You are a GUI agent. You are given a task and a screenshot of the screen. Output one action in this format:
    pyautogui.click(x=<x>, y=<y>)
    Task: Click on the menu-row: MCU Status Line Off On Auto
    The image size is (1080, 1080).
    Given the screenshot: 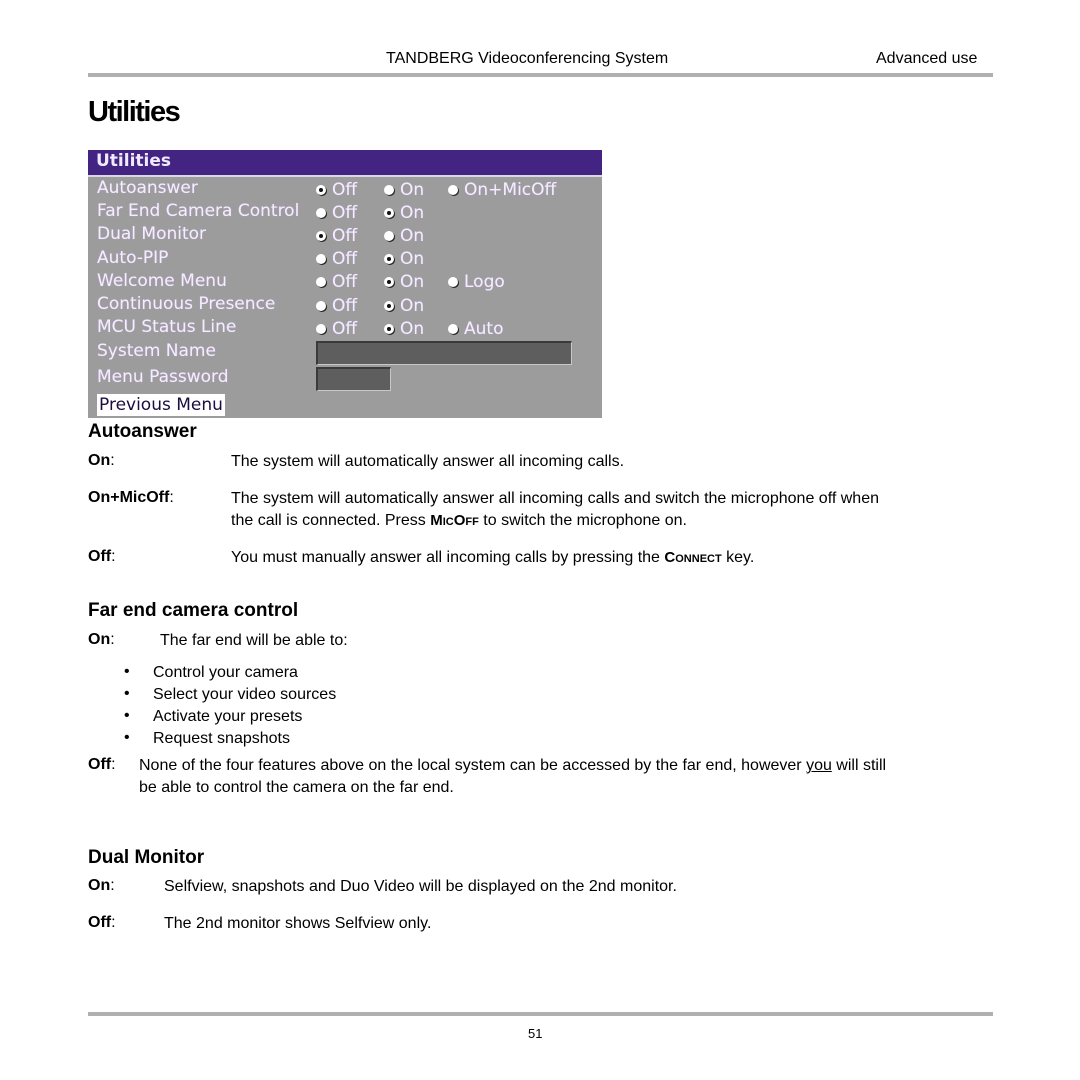 What is the action you would take?
    pyautogui.click(x=345, y=328)
    